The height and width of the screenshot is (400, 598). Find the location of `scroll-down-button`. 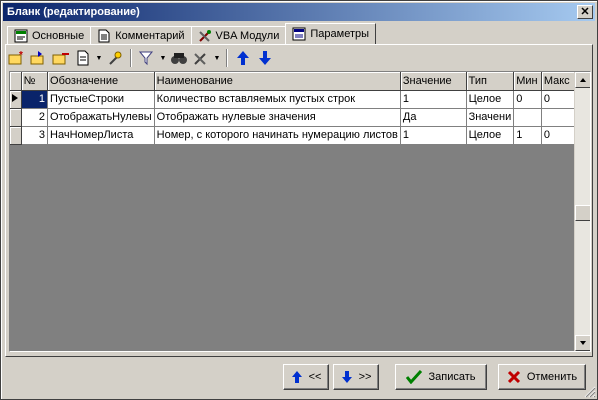

scroll-down-button is located at coordinates (582, 343).